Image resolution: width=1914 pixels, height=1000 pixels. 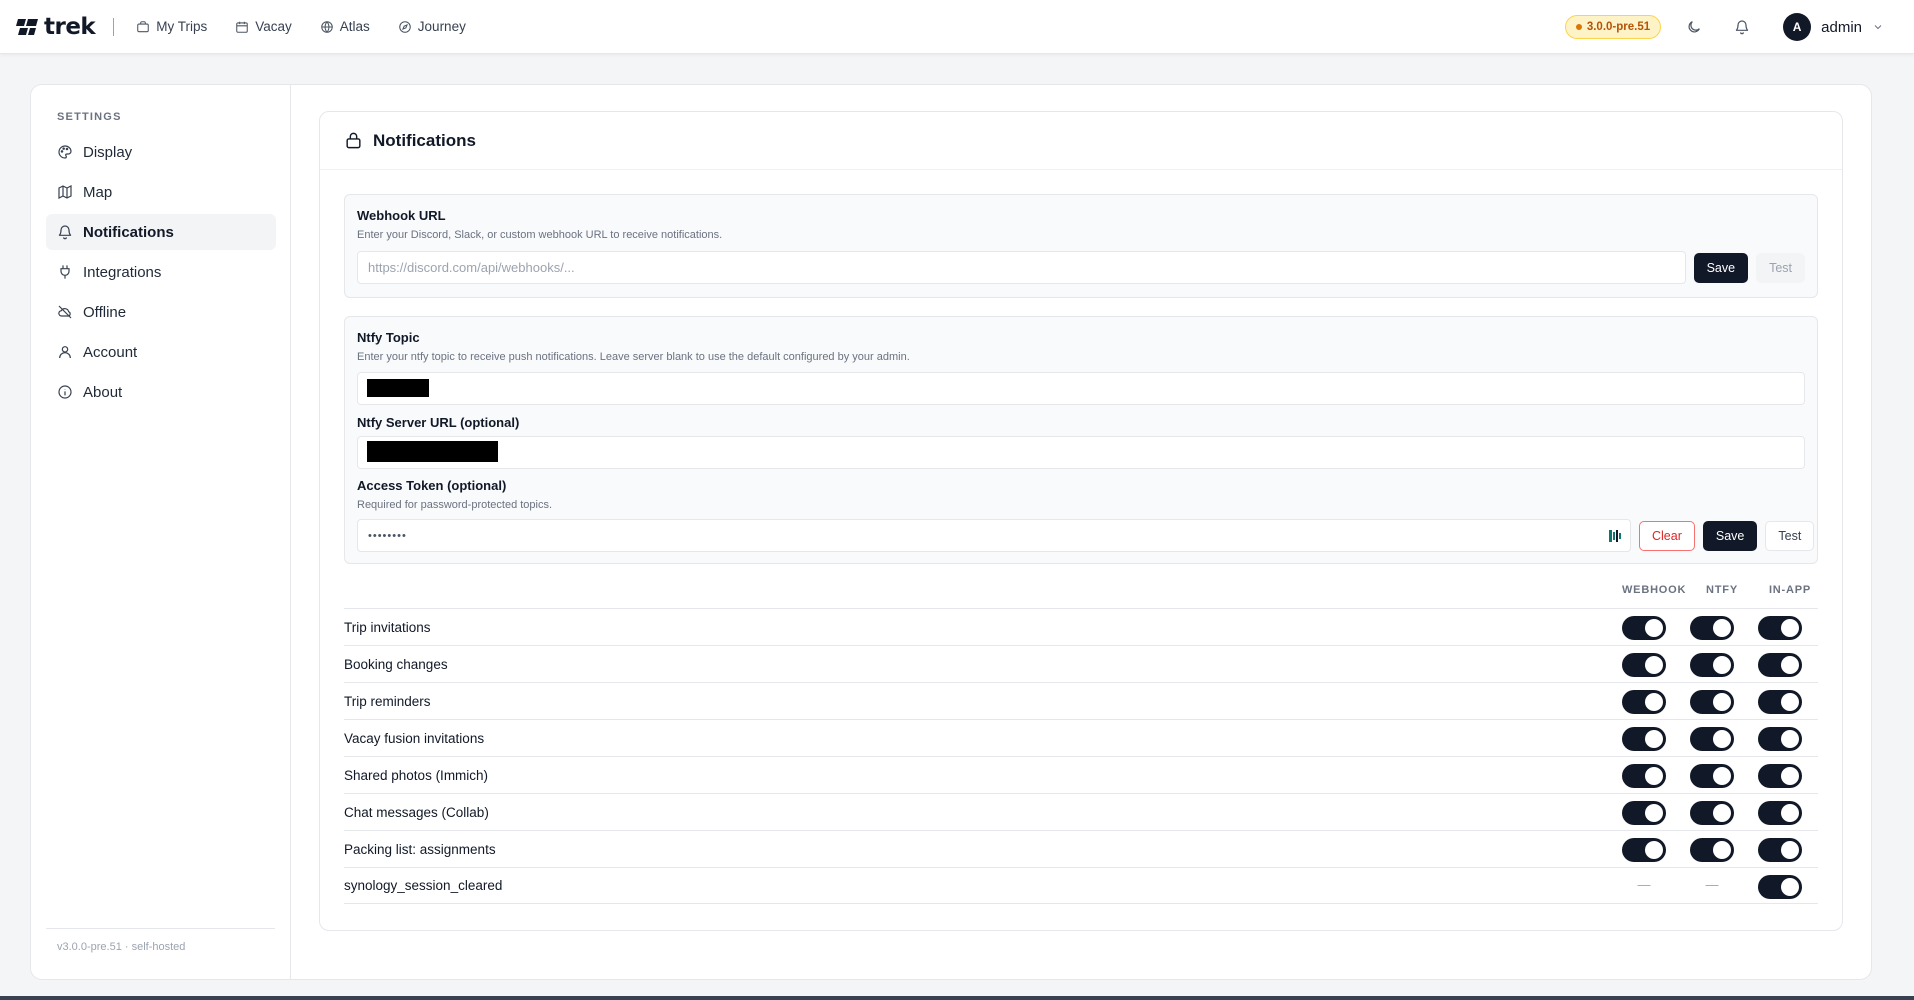 I want to click on access-token-field, so click(x=994, y=535).